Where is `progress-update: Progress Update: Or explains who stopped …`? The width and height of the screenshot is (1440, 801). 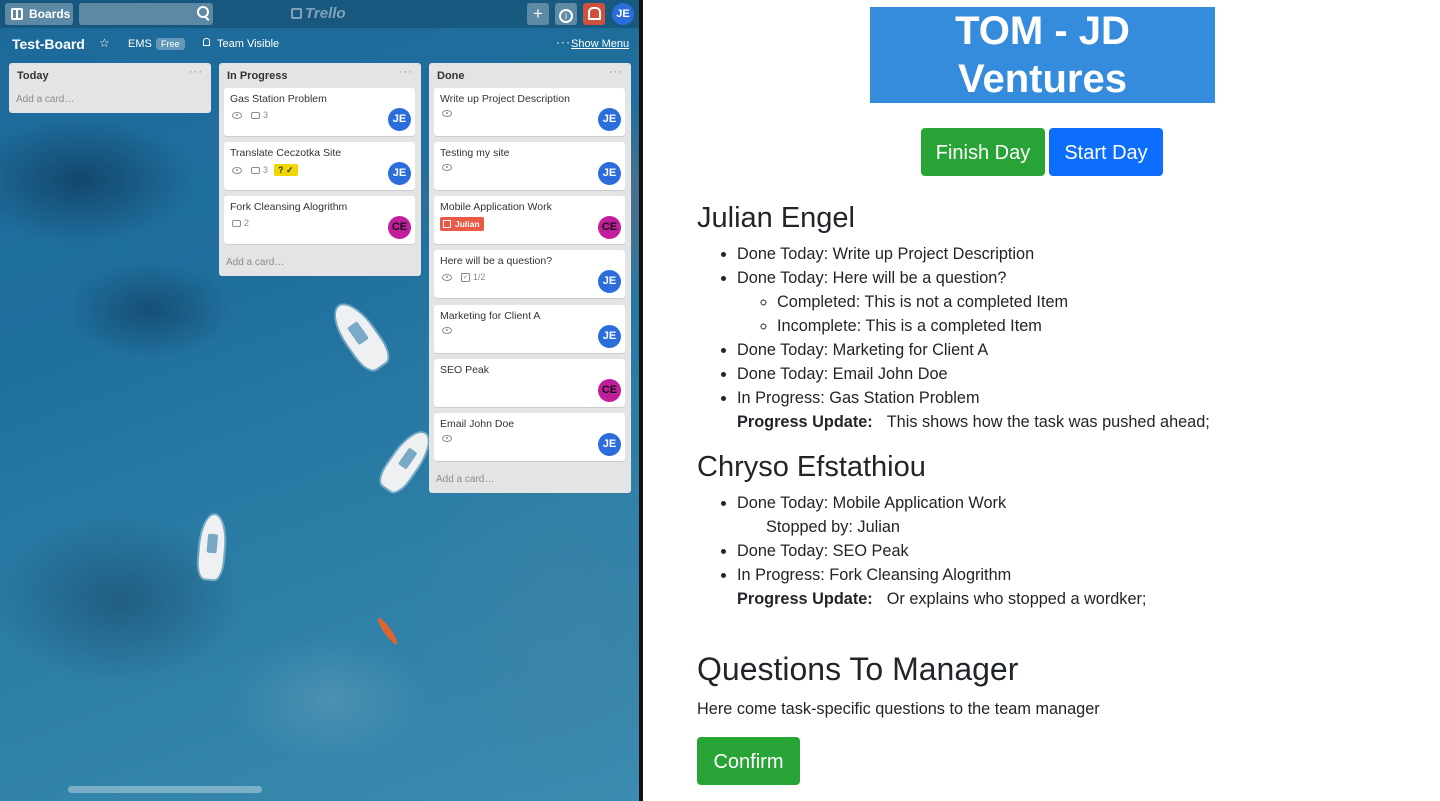 progress-update: Progress Update: Or explains who stopped … is located at coordinates (941, 599).